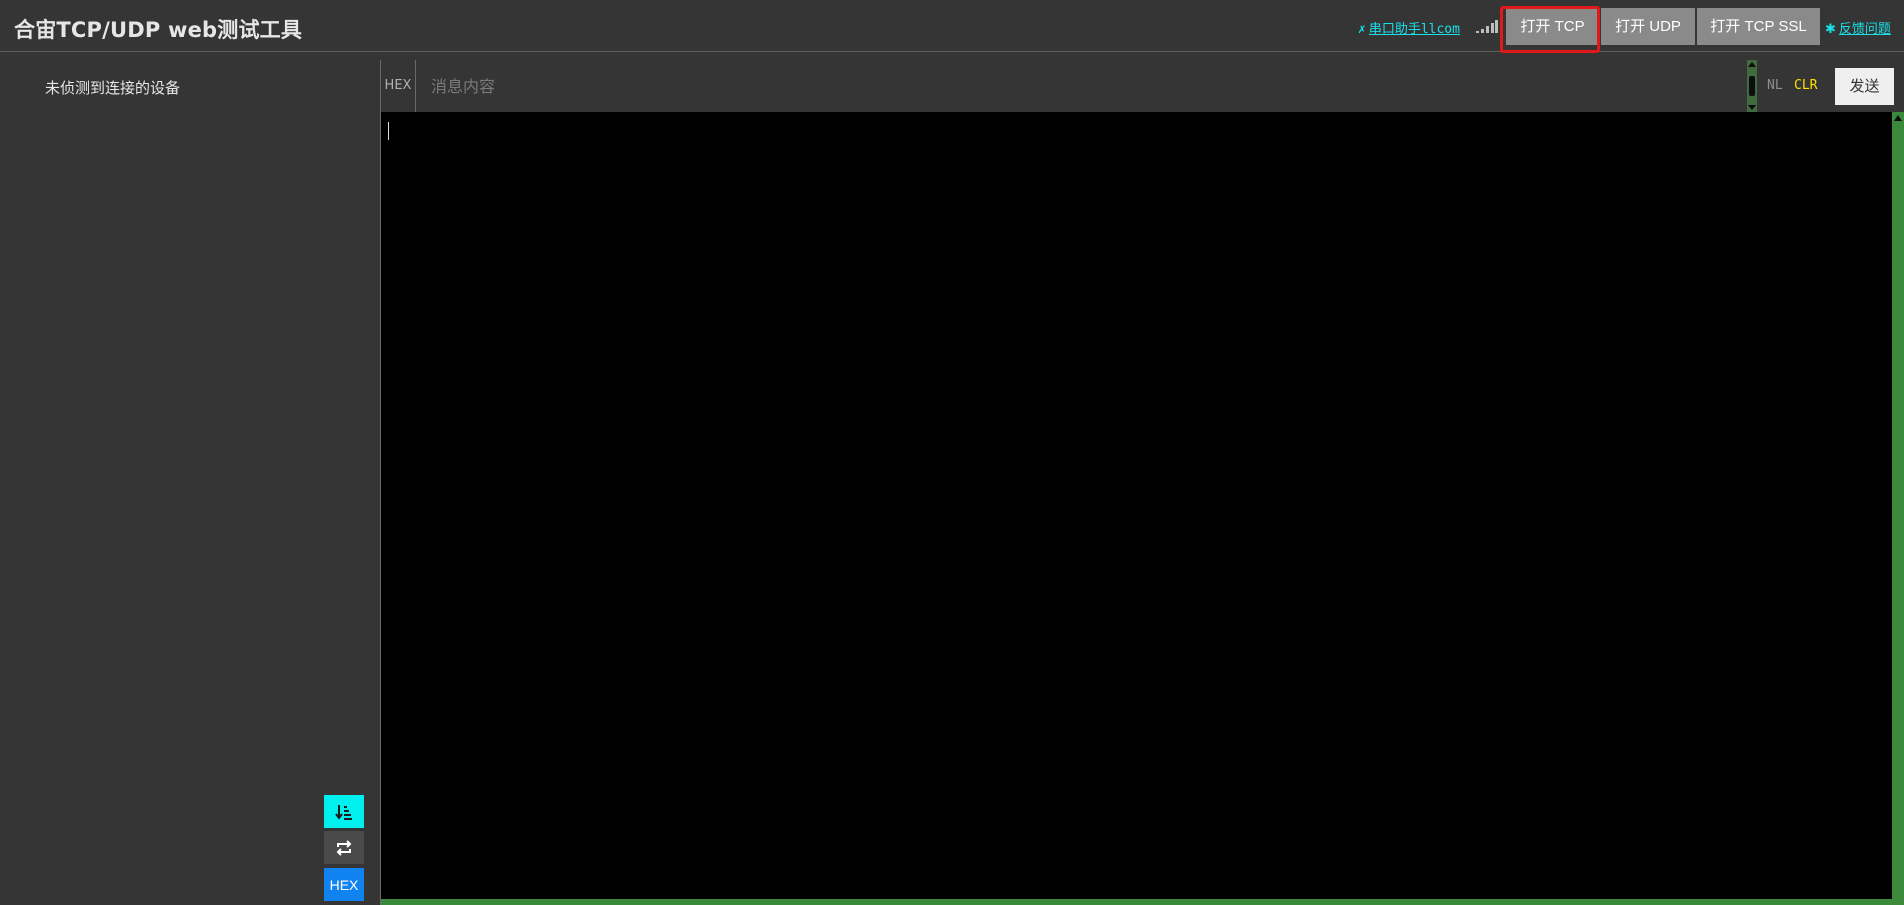  Describe the element at coordinates (1552, 26) in the screenshot. I see `open-tcp-button: 打开 TCP` at that location.